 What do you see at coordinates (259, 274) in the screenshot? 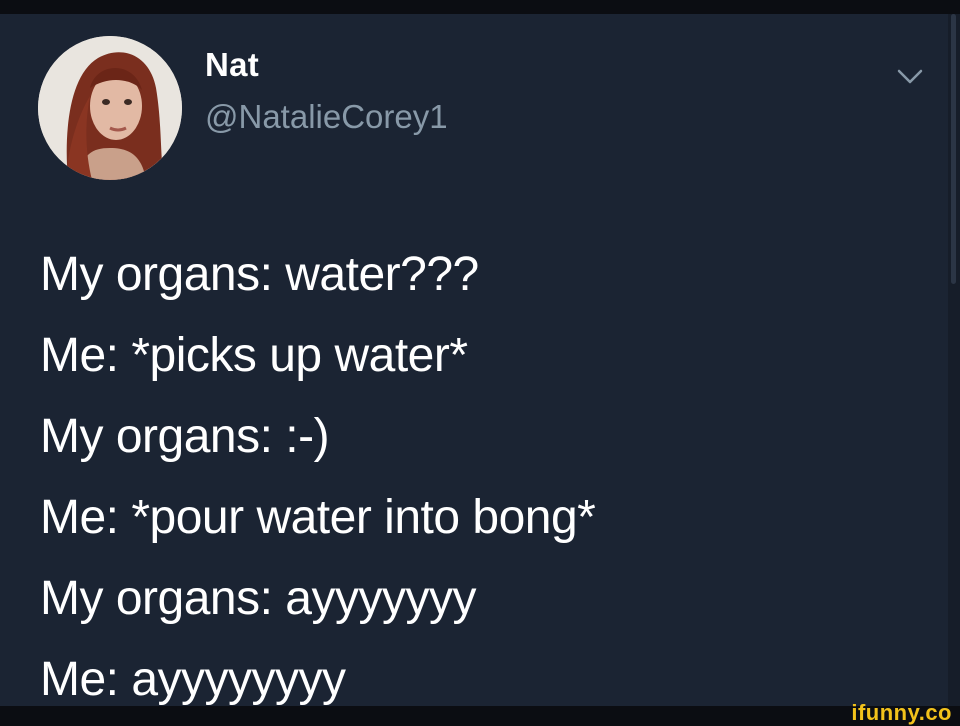
I see `tweet-line: My organs: water???` at bounding box center [259, 274].